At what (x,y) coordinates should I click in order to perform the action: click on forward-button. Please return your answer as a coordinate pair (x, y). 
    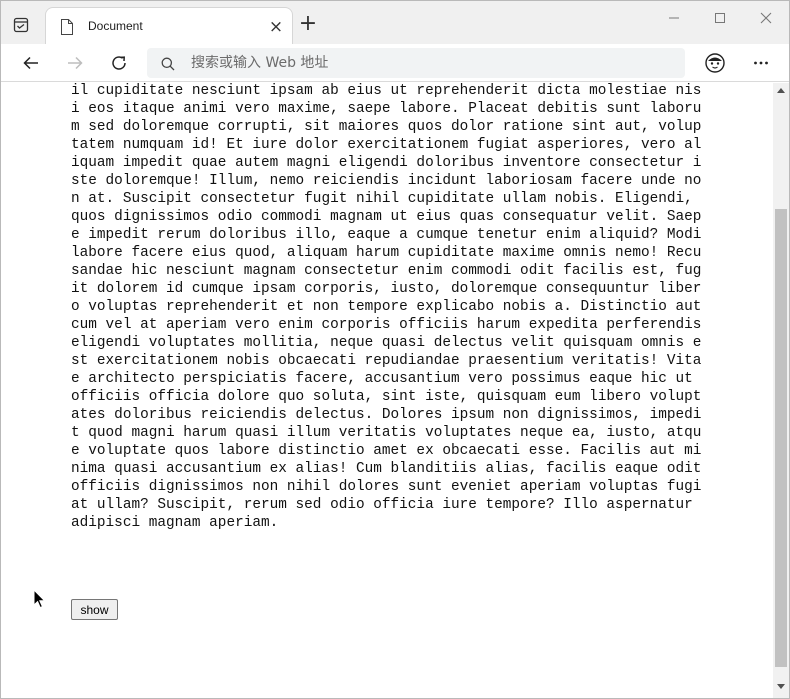
    Looking at the image, I should click on (75, 63).